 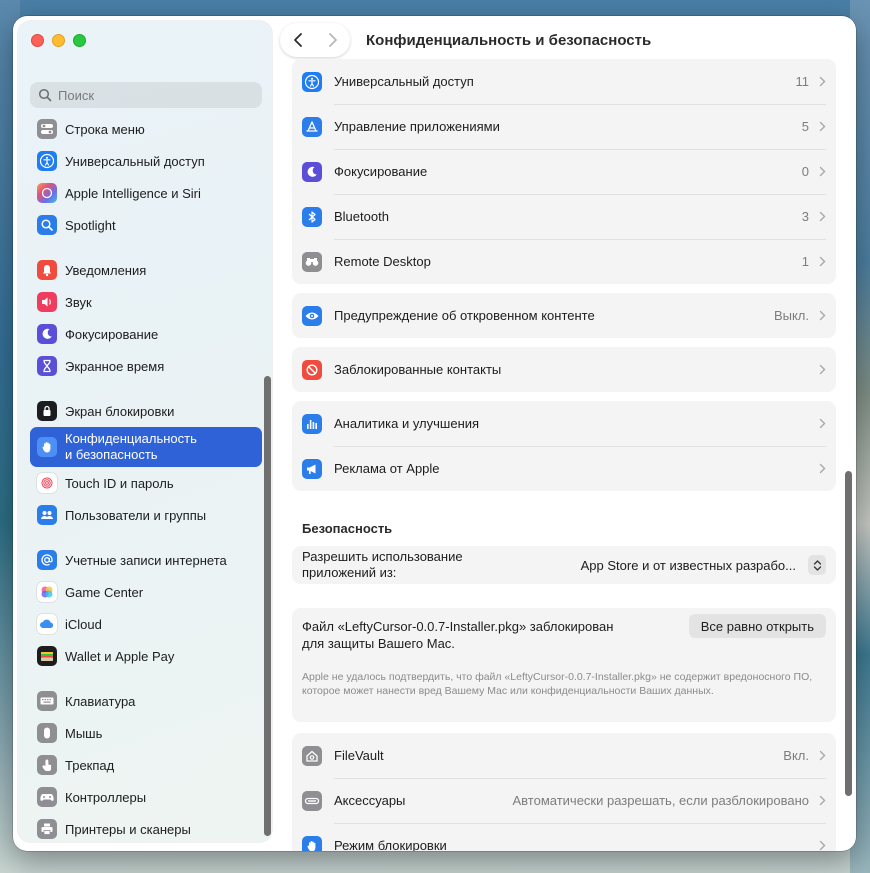 What do you see at coordinates (146, 827) in the screenshot?
I see `sidebar-item-printers: Принтеры и сканеры` at bounding box center [146, 827].